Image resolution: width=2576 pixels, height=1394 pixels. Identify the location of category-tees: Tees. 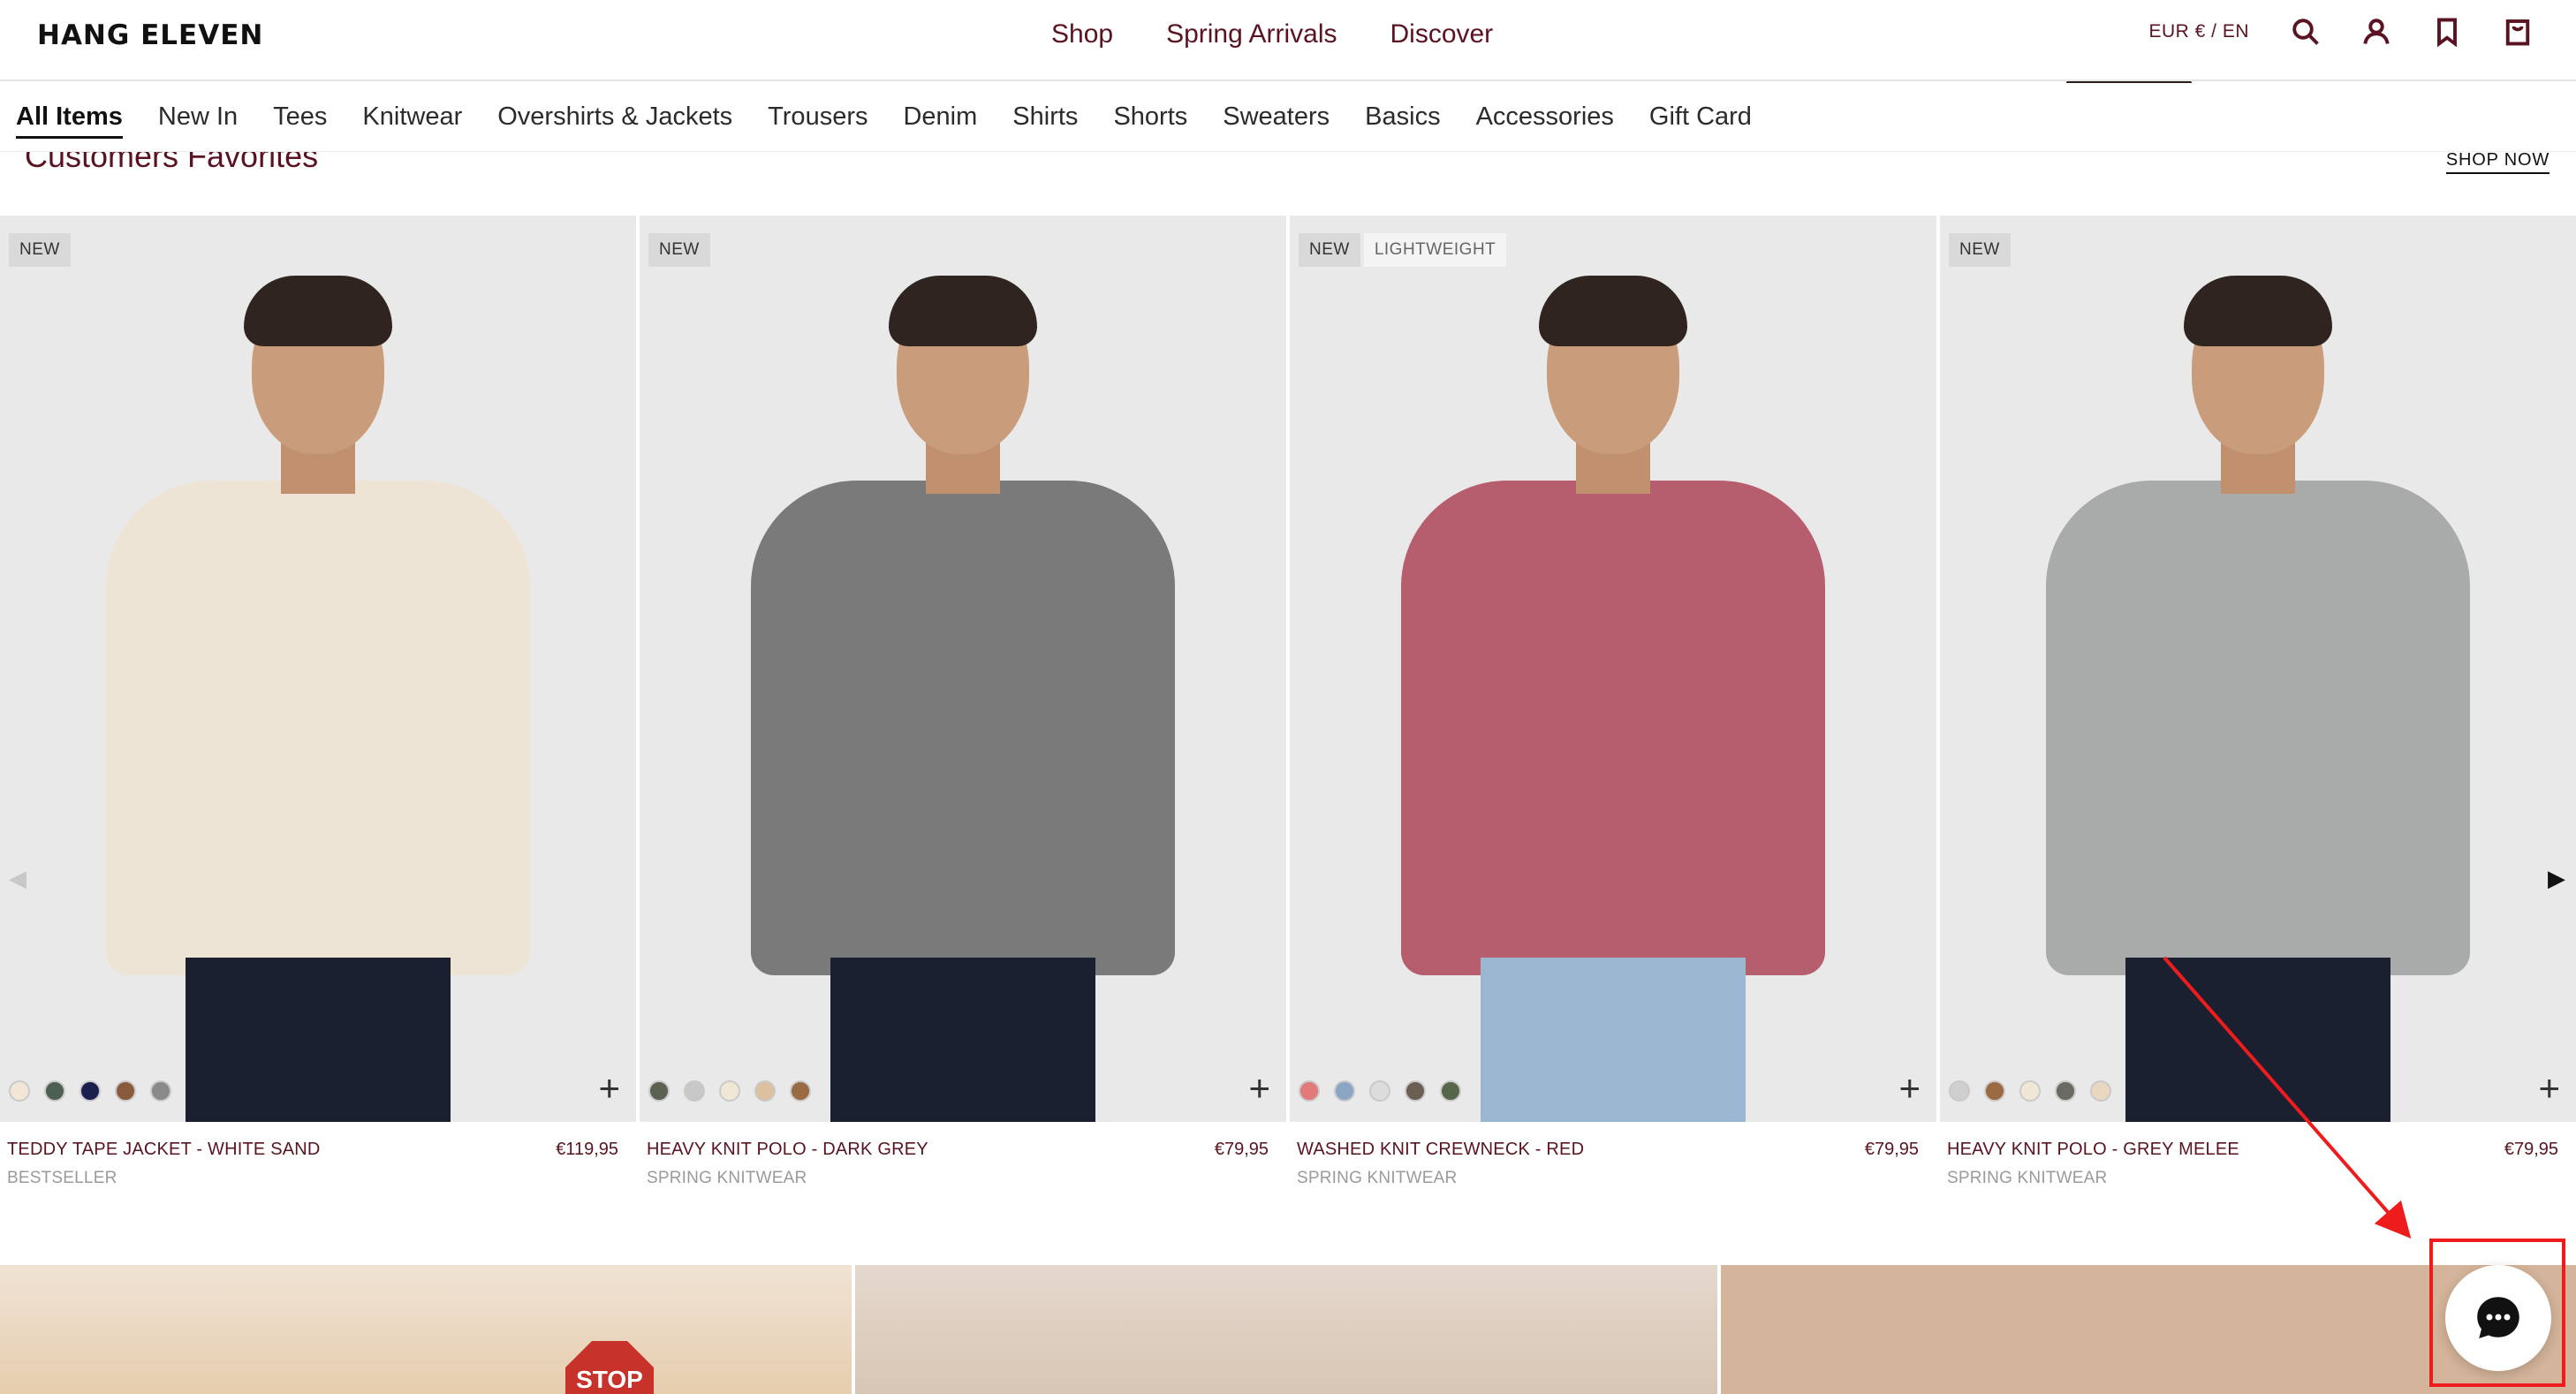
(300, 120).